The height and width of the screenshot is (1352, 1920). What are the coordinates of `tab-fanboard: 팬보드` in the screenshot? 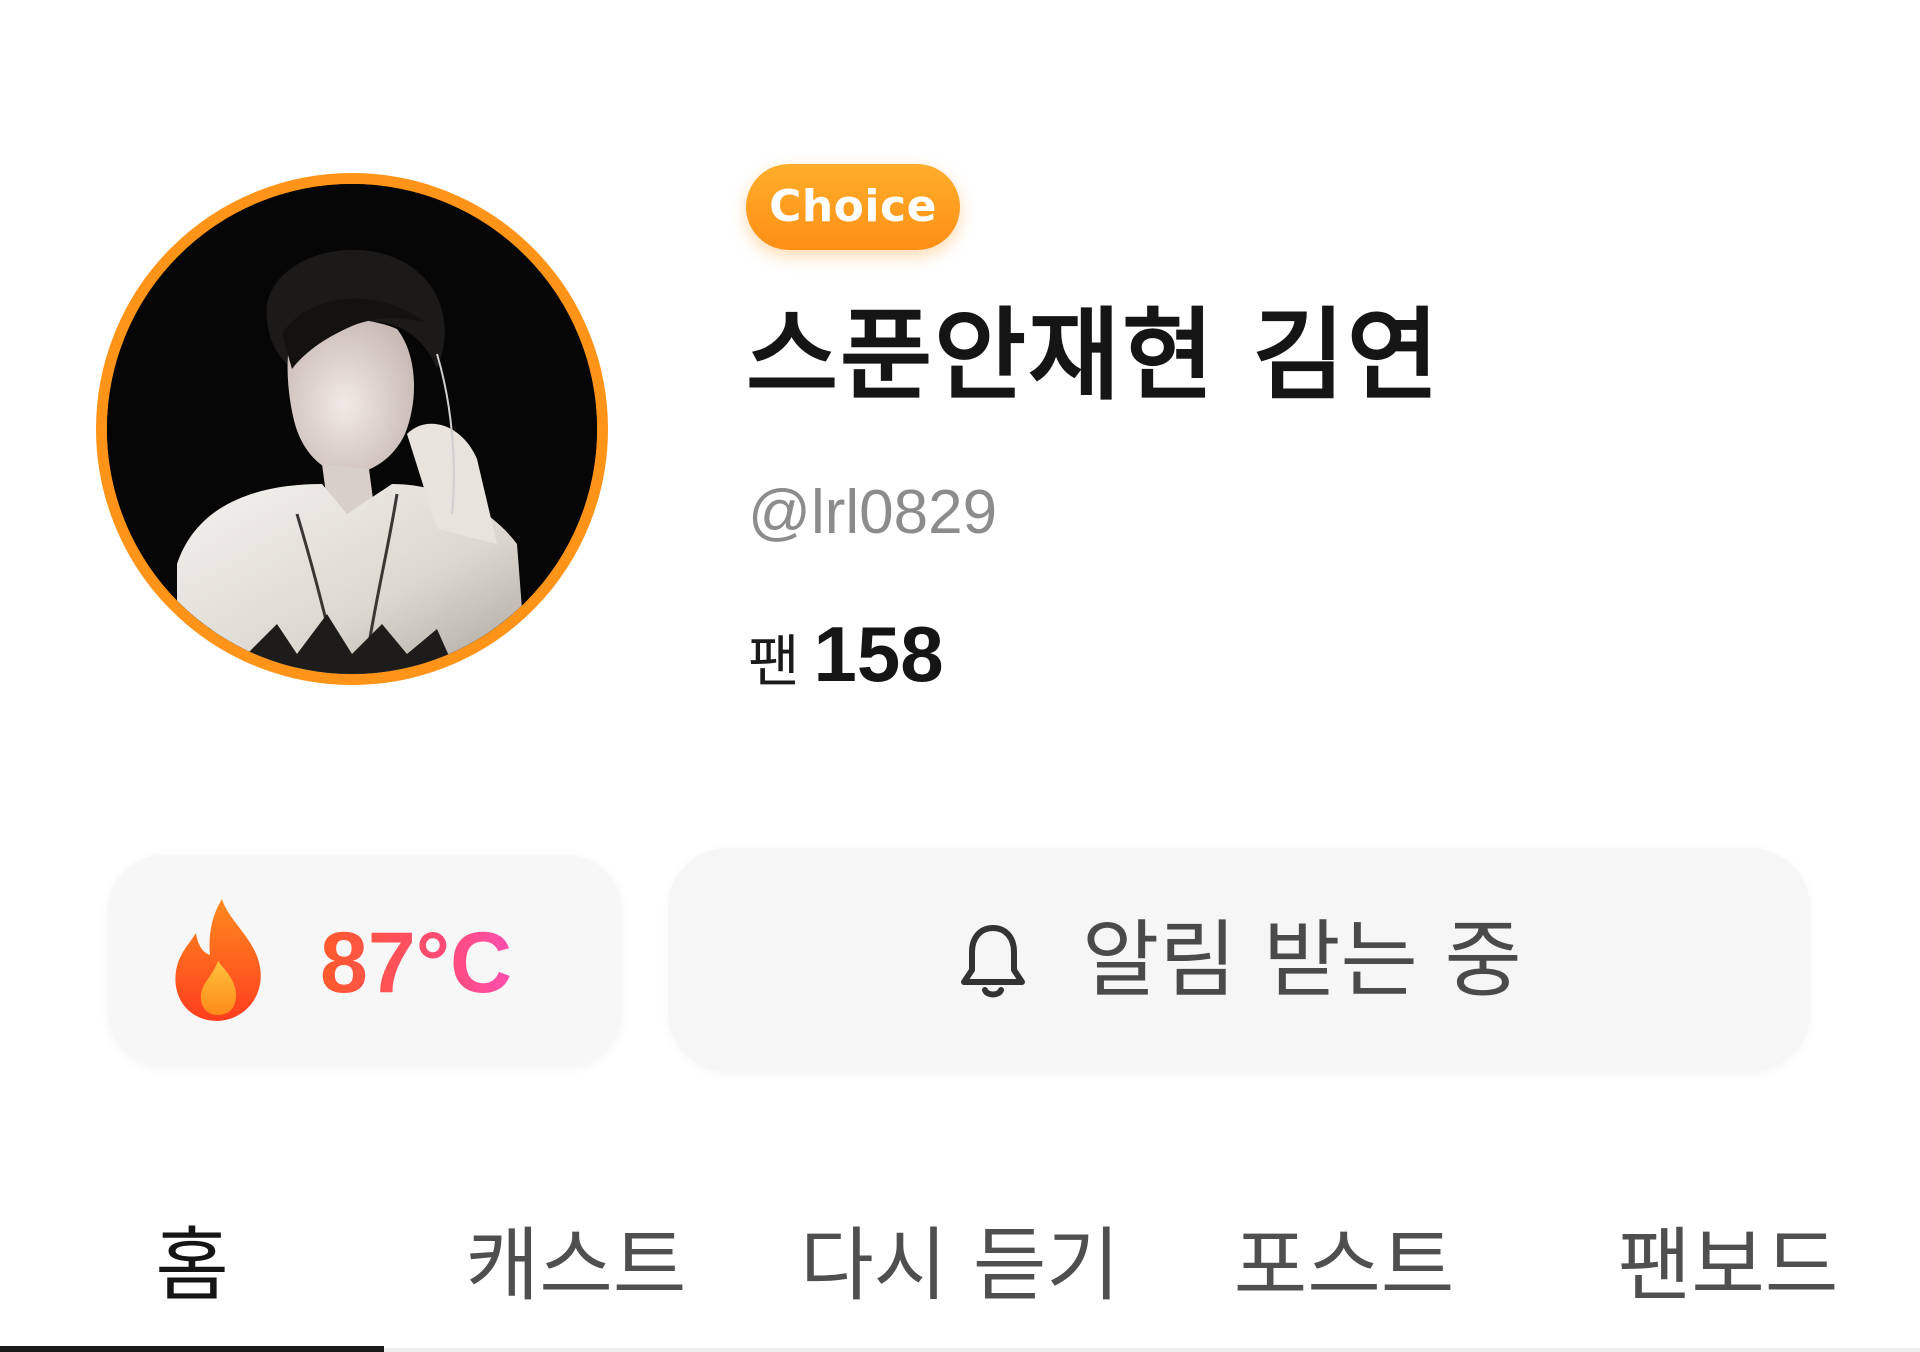 It's located at (1728, 1266).